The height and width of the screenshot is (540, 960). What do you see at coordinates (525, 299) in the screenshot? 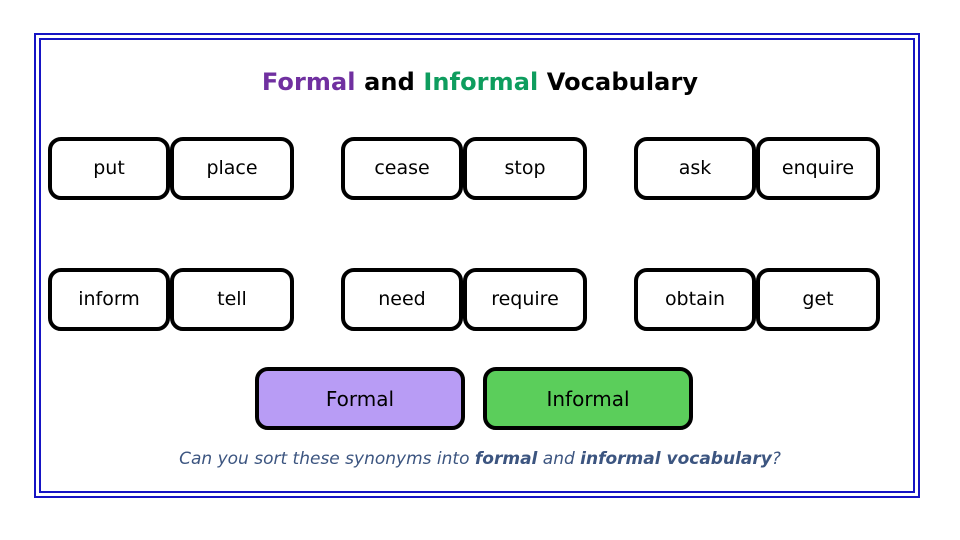
I see `word-card: require` at bounding box center [525, 299].